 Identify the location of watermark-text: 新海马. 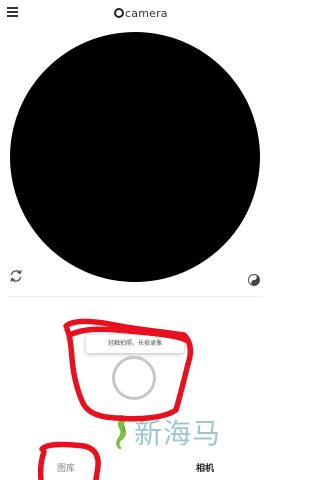
(178, 433).